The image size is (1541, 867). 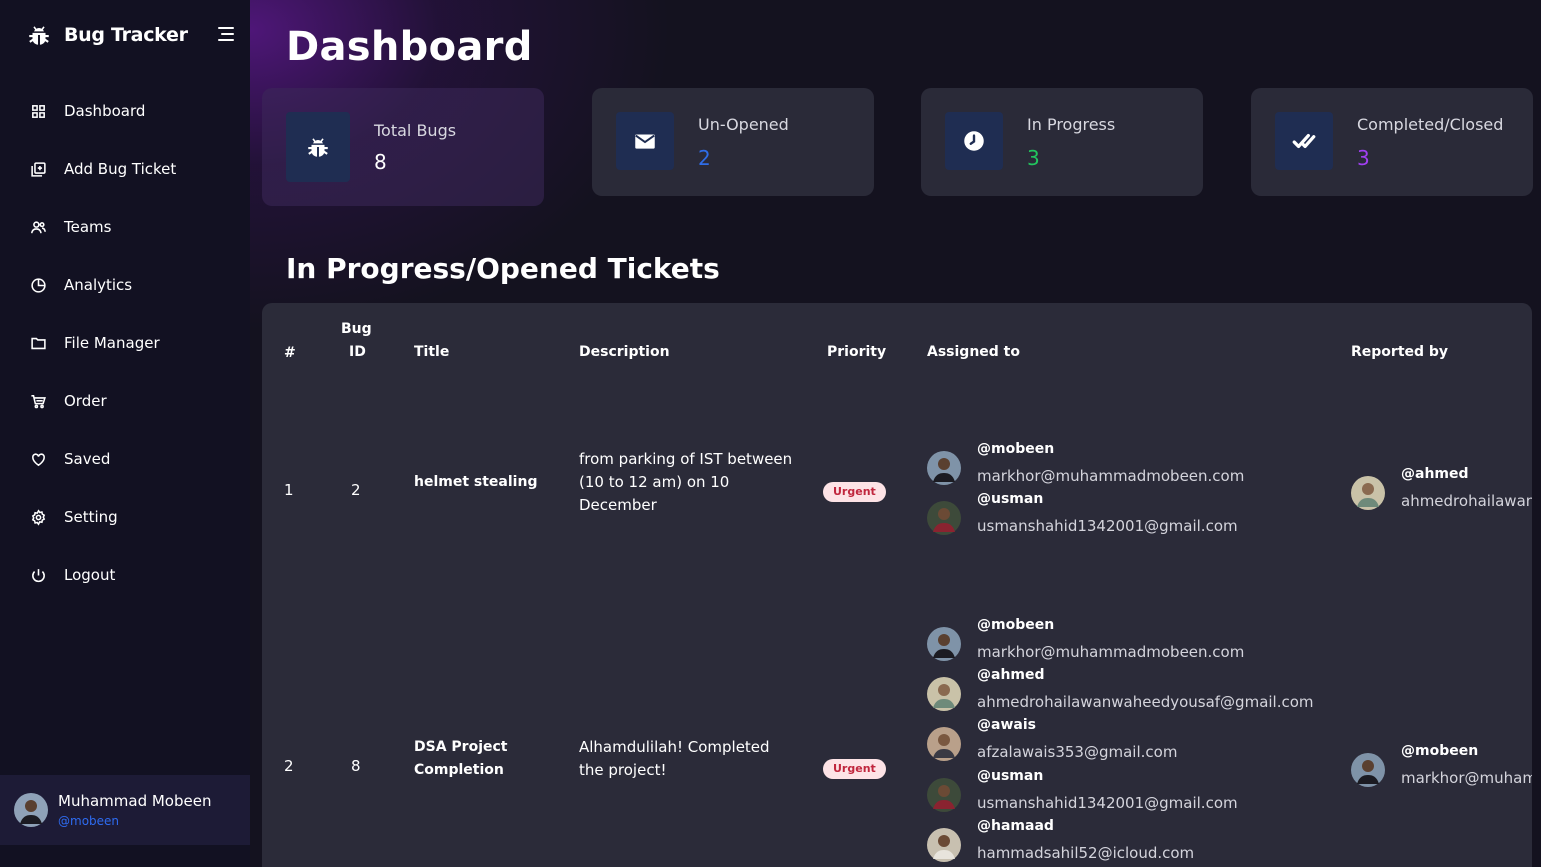 What do you see at coordinates (290, 353) in the screenshot?
I see `column-header-num: #` at bounding box center [290, 353].